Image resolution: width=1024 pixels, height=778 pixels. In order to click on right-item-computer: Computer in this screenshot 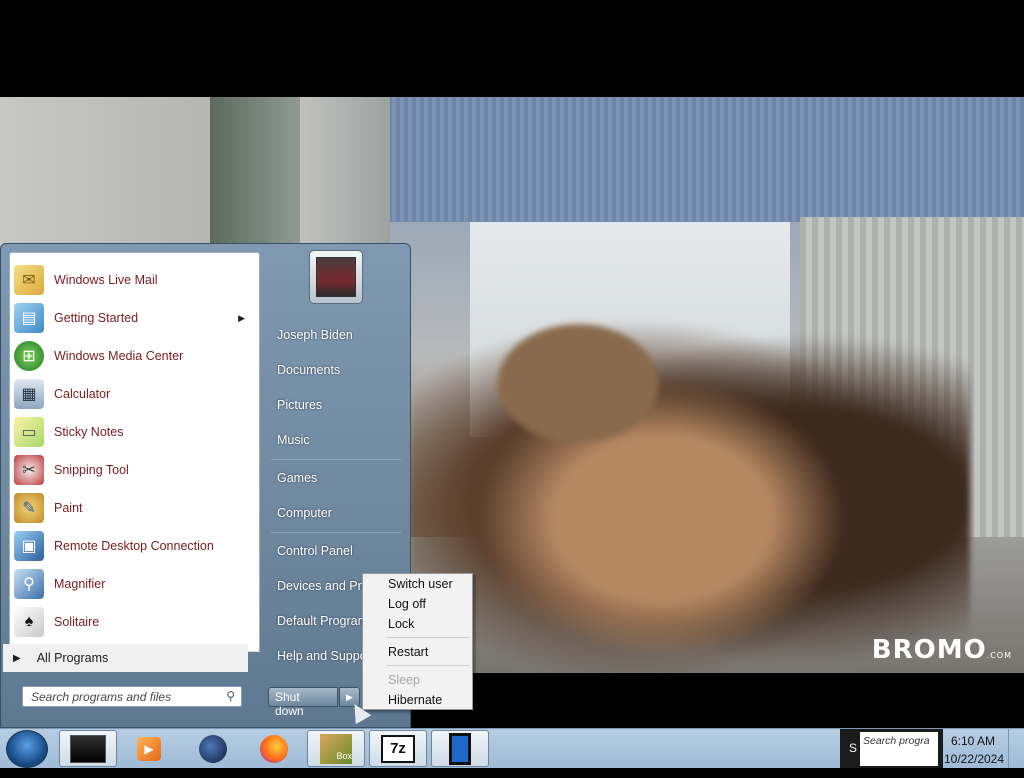, I will do `click(304, 513)`.